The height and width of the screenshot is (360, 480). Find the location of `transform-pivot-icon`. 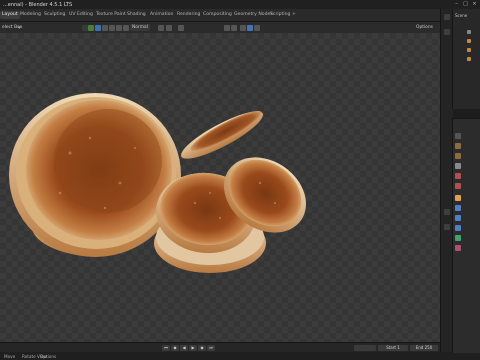

transform-pivot-icon is located at coordinates (126, 27).